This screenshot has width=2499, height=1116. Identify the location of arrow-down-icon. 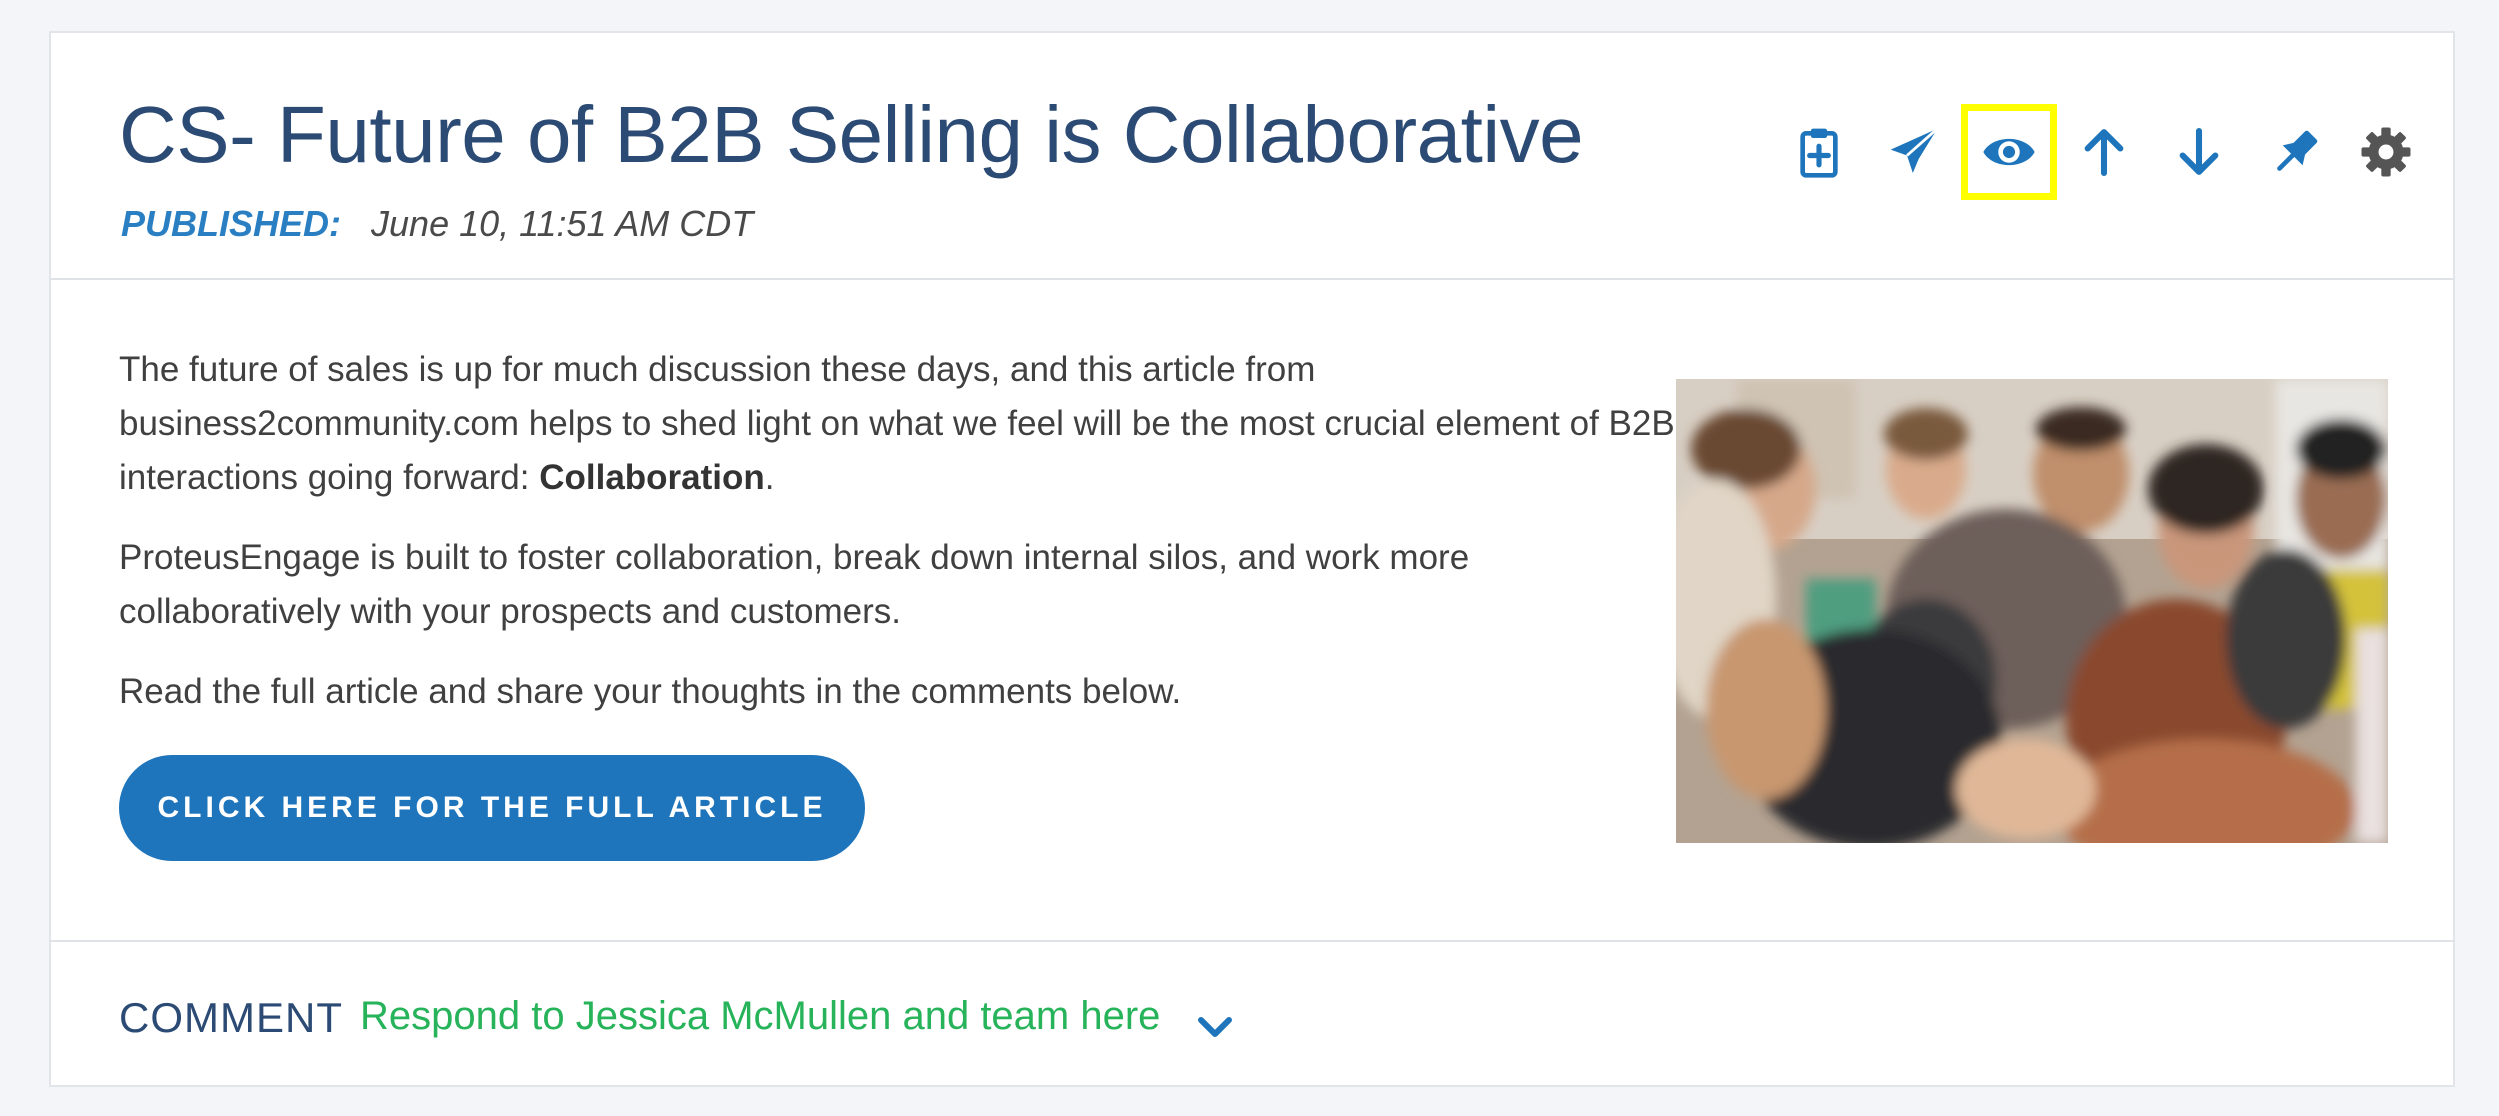
(2199, 151).